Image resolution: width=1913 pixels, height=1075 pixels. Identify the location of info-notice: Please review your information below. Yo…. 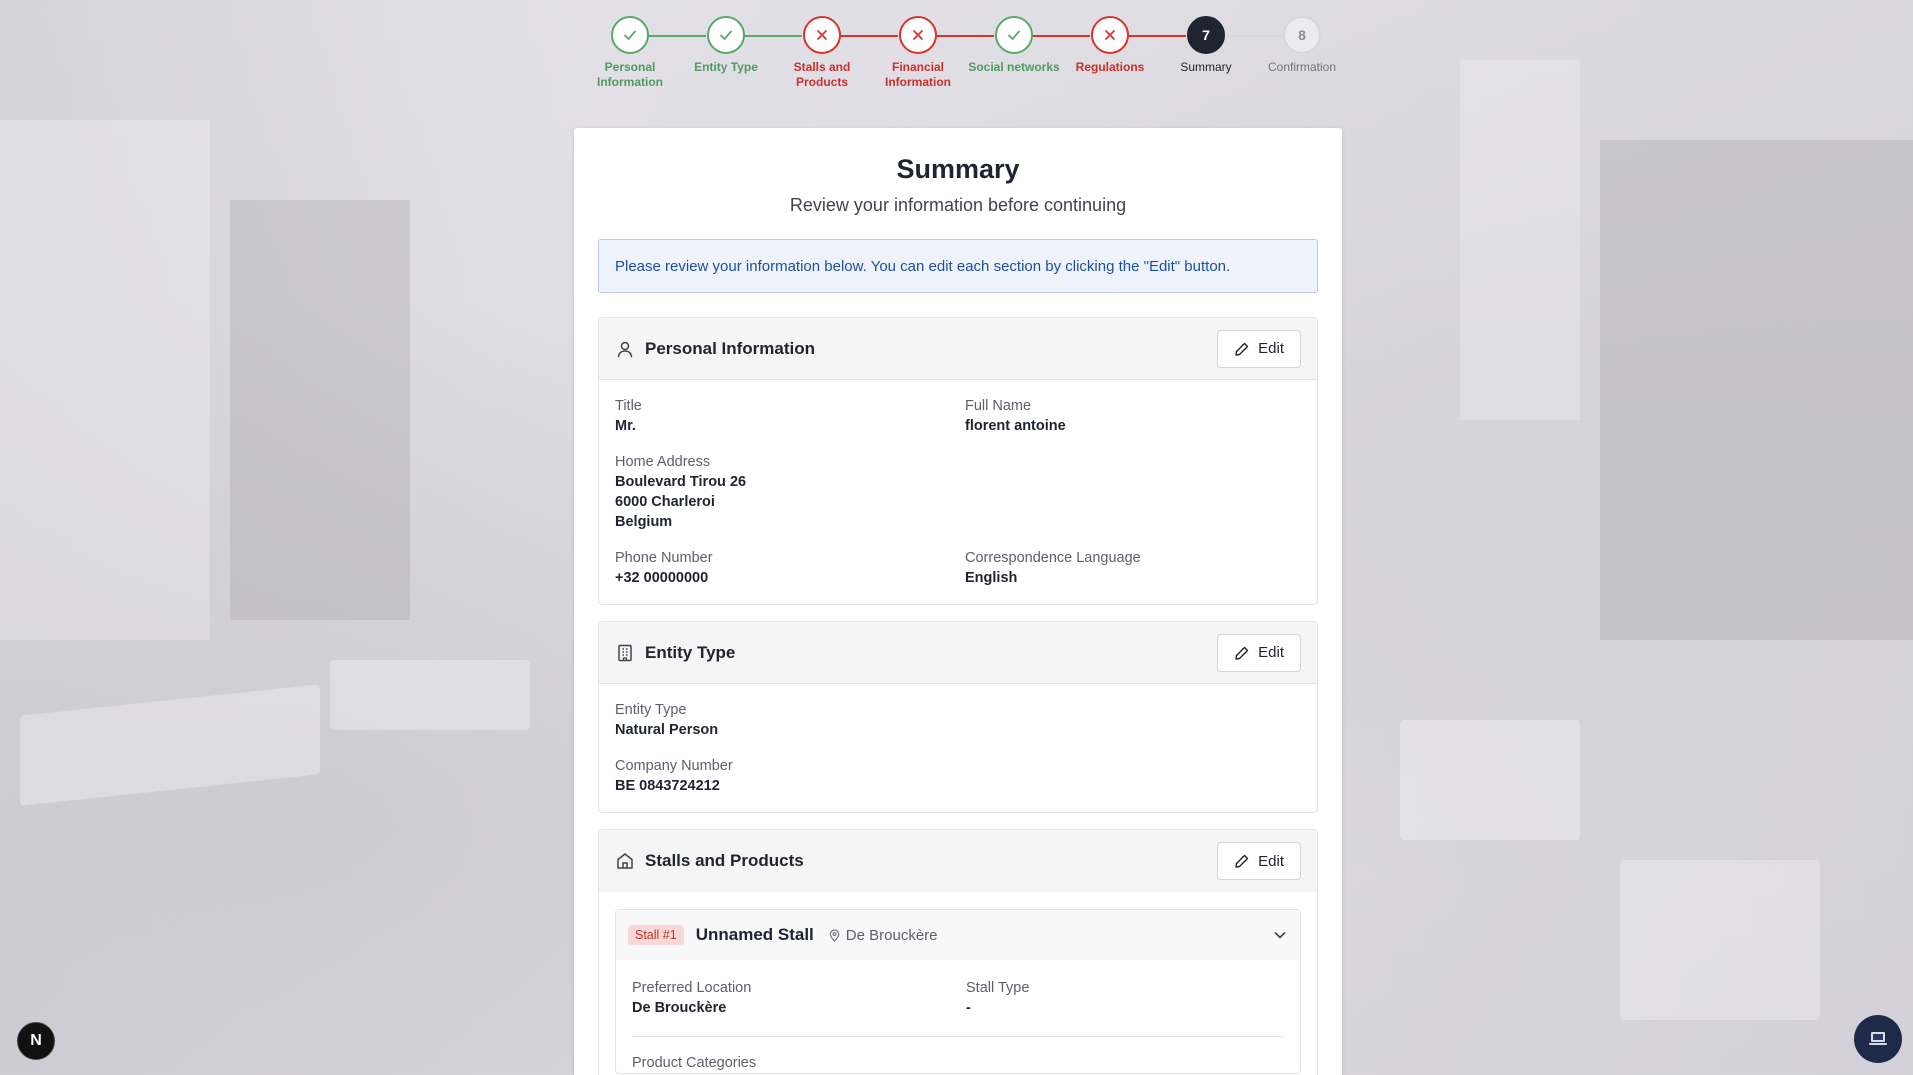
(958, 266).